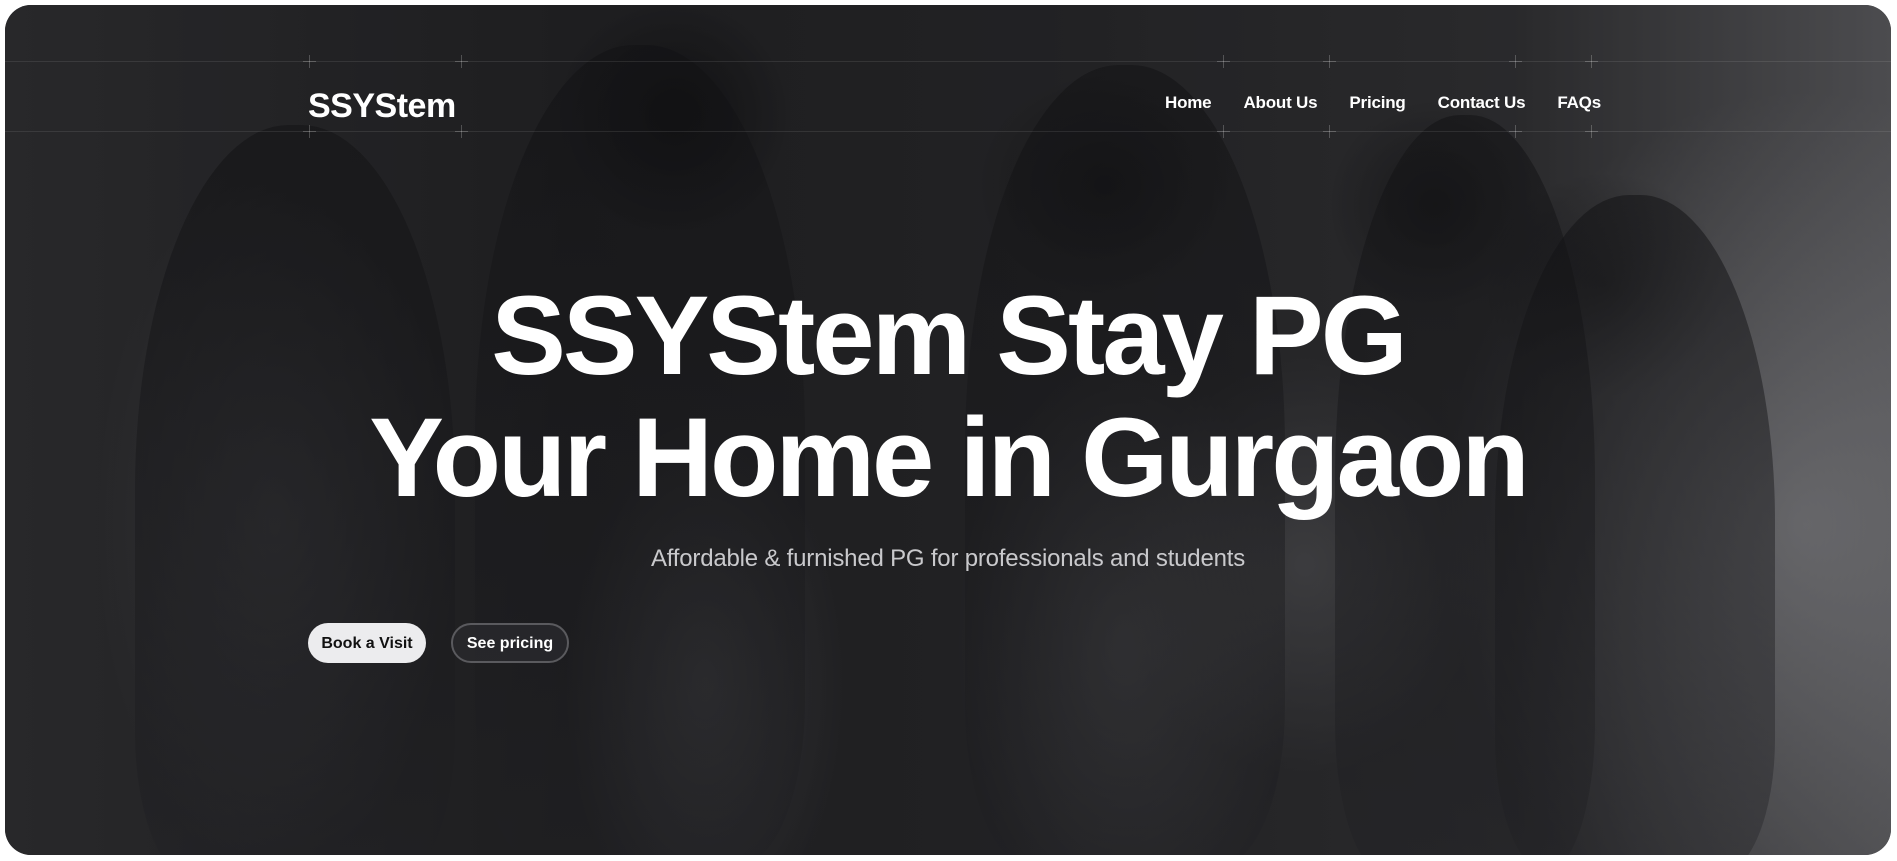 This screenshot has height=861, width=1897. Describe the element at coordinates (1377, 103) in the screenshot. I see `nav-link-pricing: Pricing` at that location.